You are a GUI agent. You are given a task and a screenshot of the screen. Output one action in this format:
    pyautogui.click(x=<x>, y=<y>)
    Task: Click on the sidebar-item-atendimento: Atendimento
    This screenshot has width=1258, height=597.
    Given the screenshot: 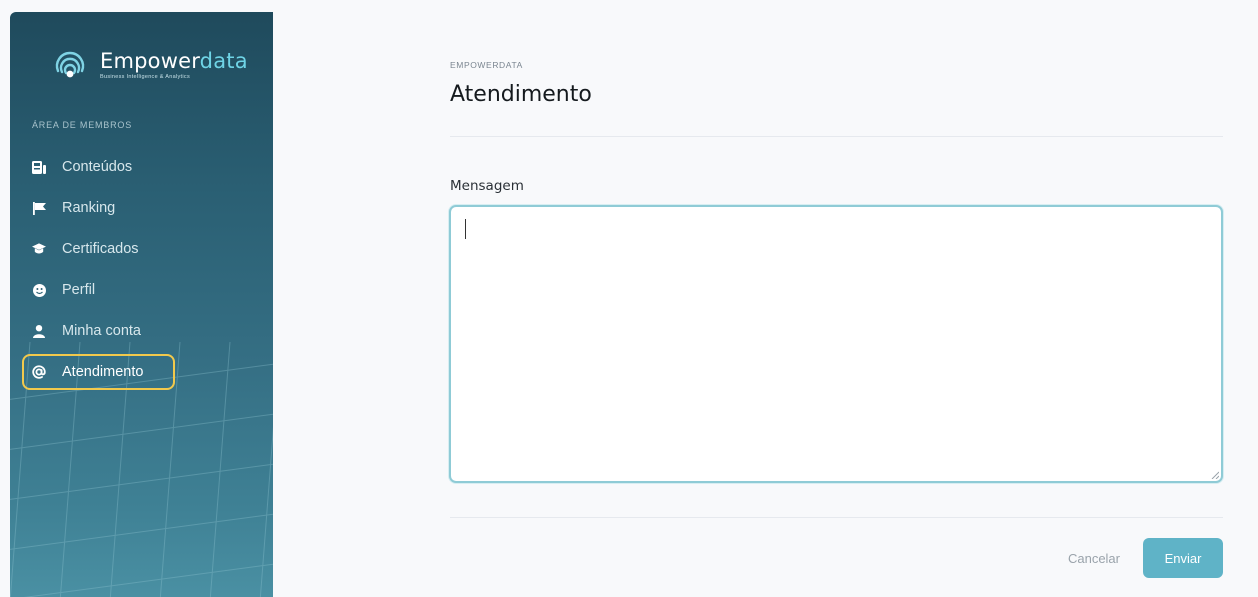 What is the action you would take?
    pyautogui.click(x=98, y=372)
    